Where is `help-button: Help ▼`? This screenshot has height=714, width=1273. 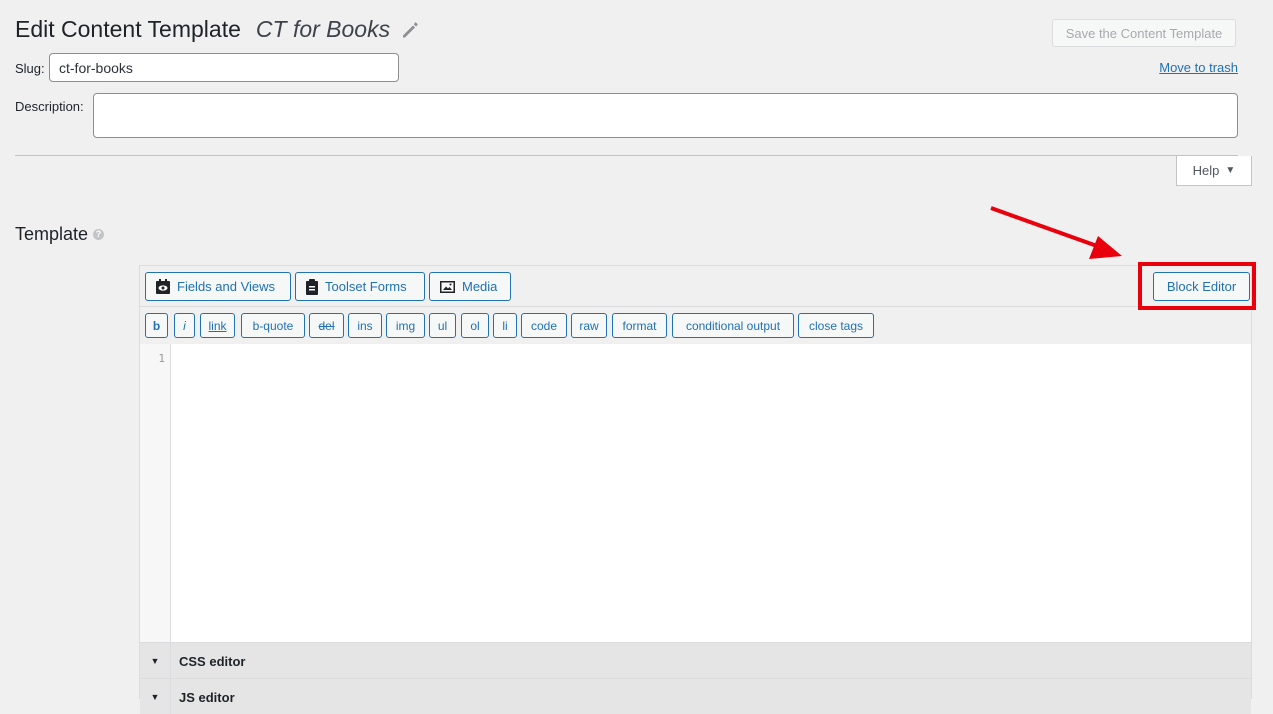 help-button: Help ▼ is located at coordinates (1214, 171).